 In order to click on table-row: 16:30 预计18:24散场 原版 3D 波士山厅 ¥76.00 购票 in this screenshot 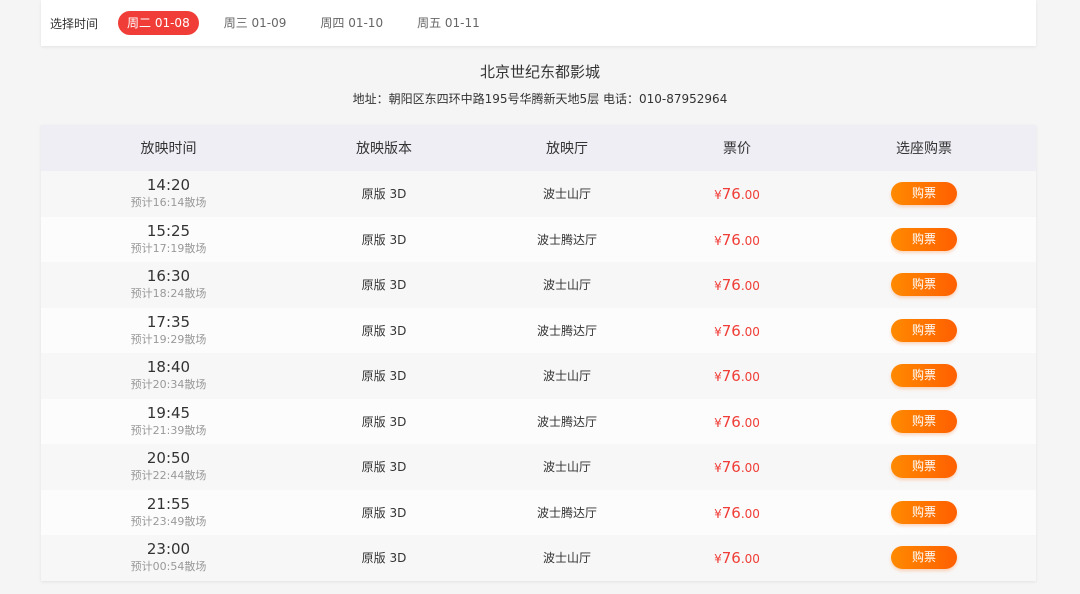, I will do `click(538, 285)`.